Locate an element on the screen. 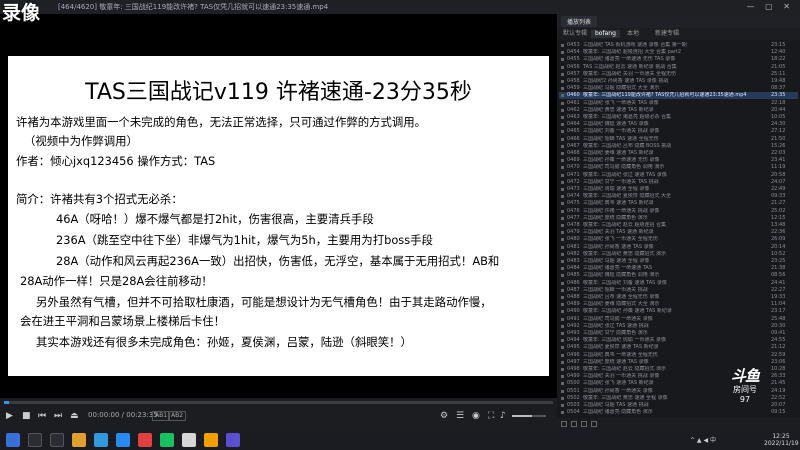 The image size is (800, 450). playlist-item: 0468 三国战纪 姜维 速通 TAS 新纪录 22:03 is located at coordinates (678, 153).